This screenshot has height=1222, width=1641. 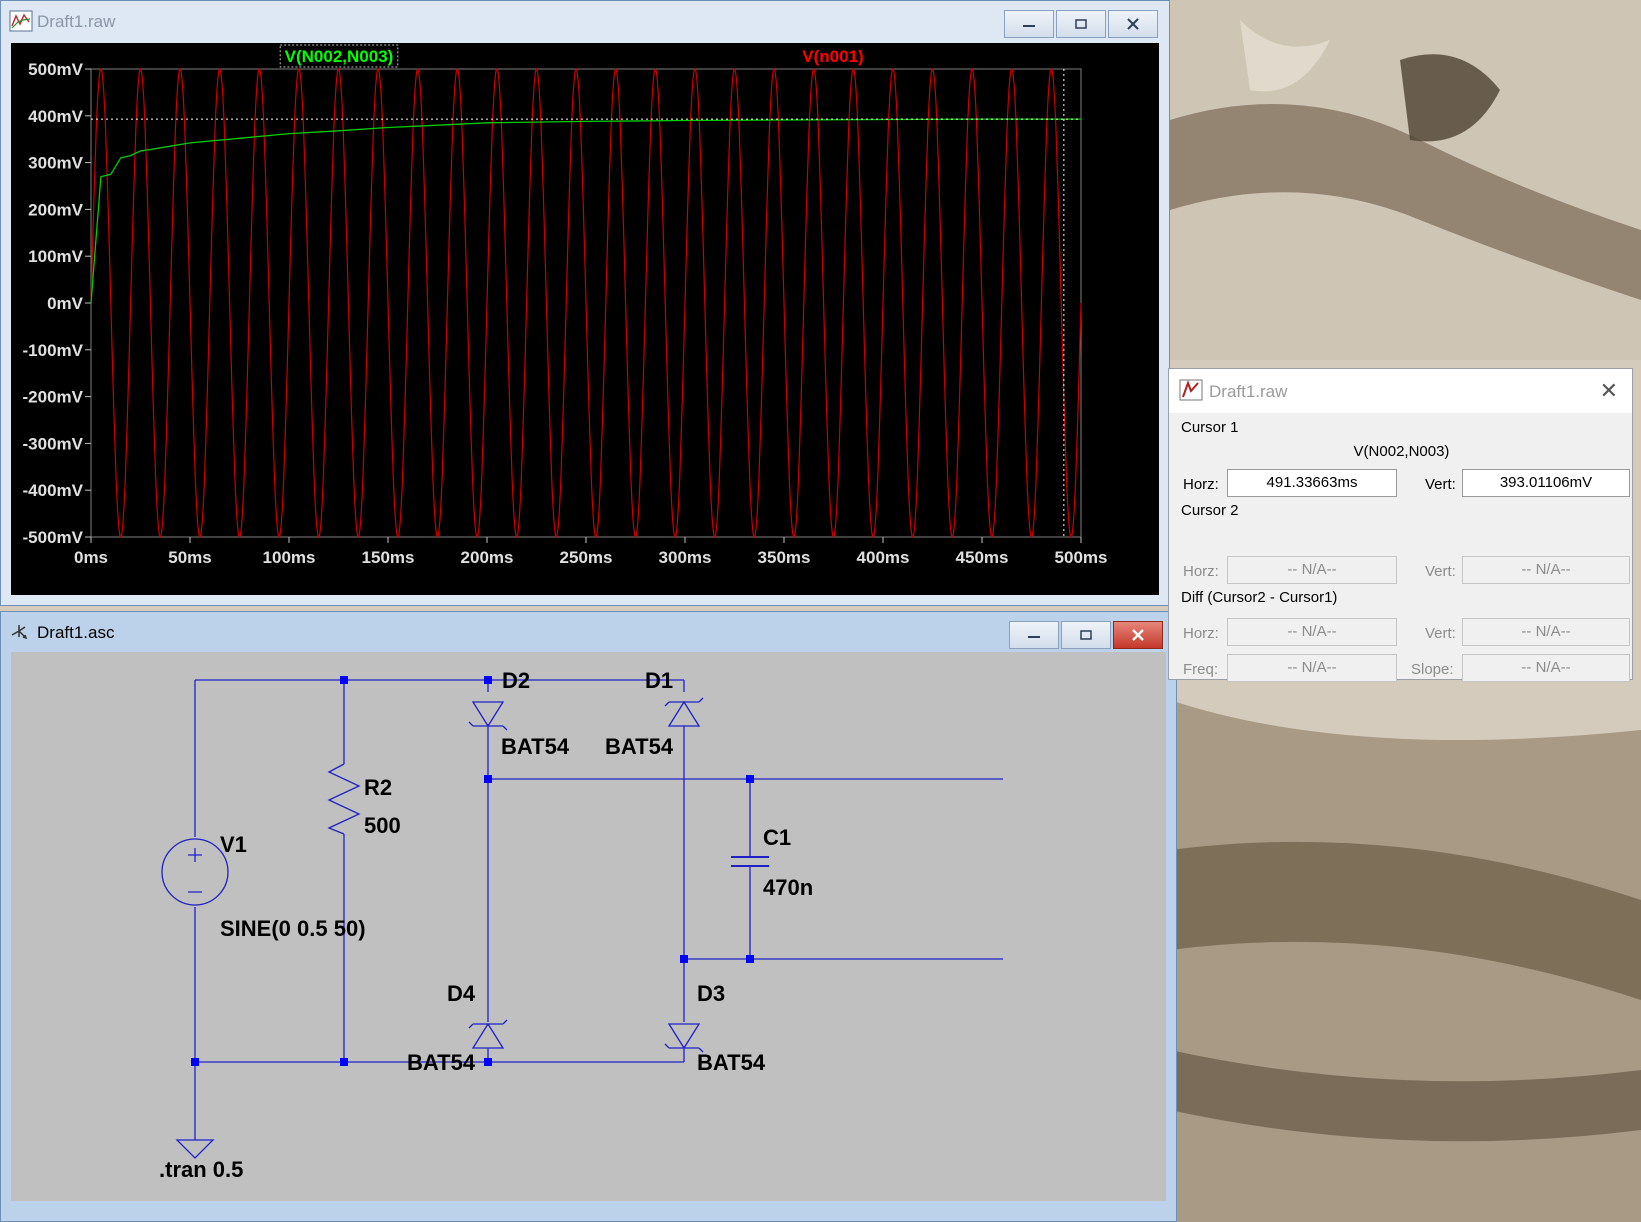 I want to click on c1-label: C1, so click(x=777, y=837).